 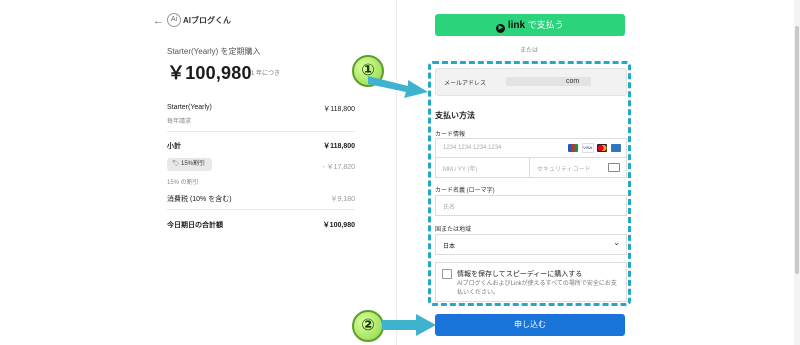 What do you see at coordinates (209, 73) in the screenshot?
I see `price-amount: ￥100,980` at bounding box center [209, 73].